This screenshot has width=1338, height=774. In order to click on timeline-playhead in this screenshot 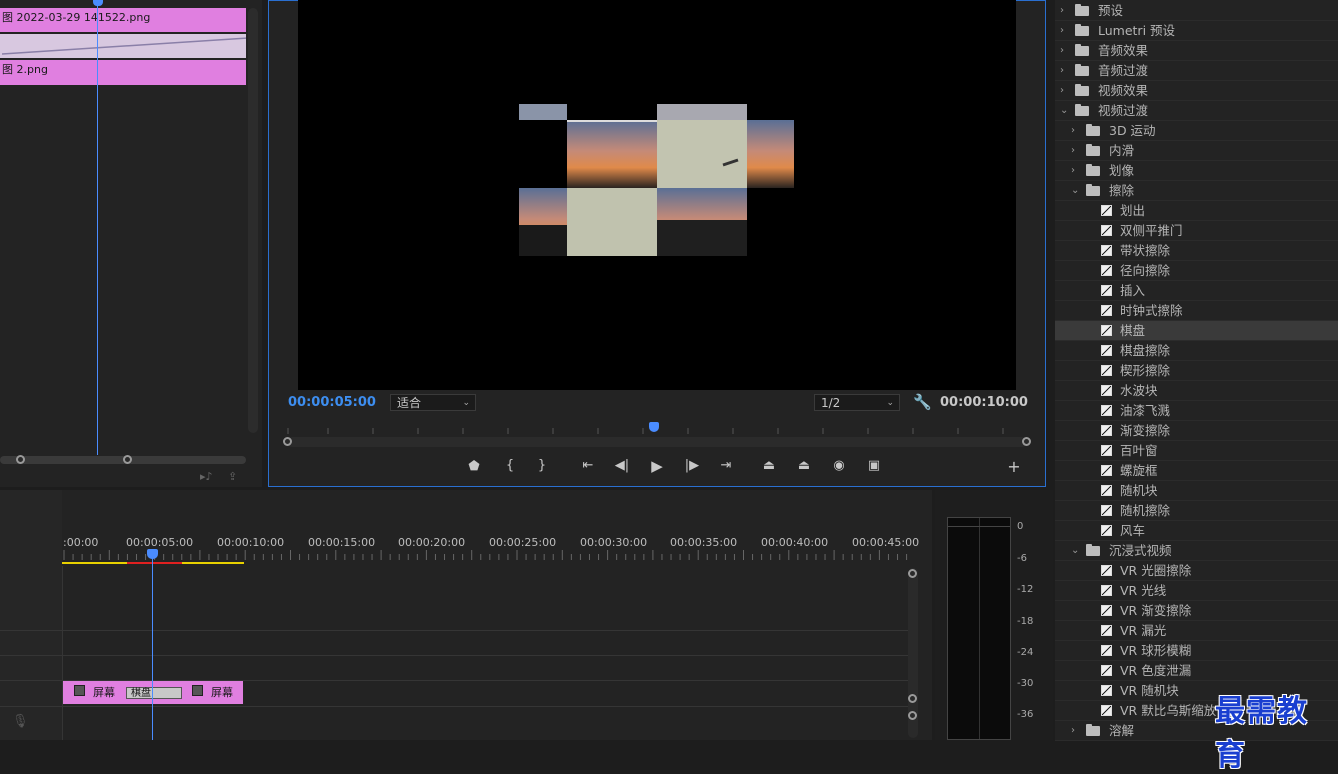, I will do `click(152, 646)`.